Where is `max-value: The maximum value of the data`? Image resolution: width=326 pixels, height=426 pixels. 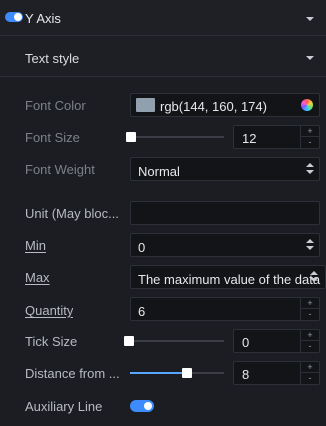 max-value: The maximum value of the data is located at coordinates (229, 279).